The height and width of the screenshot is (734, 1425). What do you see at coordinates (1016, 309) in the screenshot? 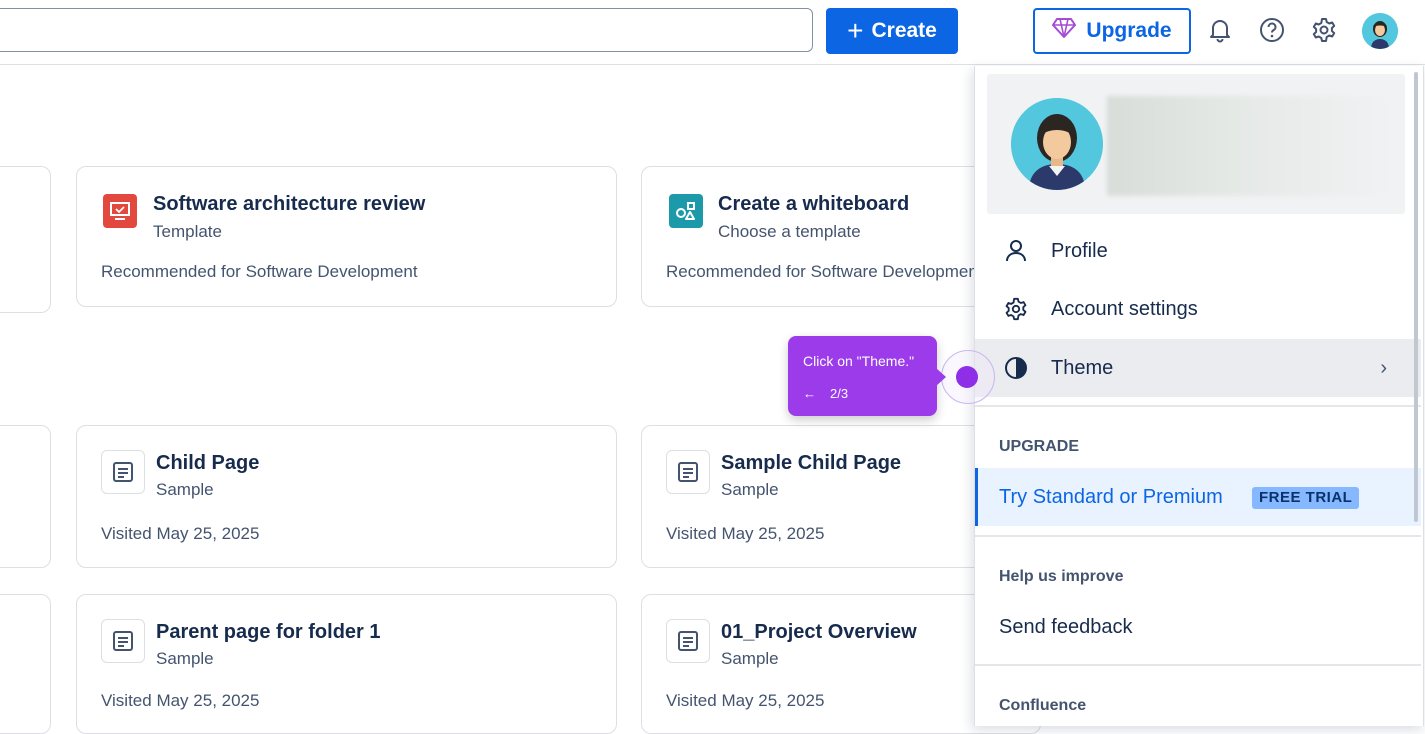
I see `gear-icon` at bounding box center [1016, 309].